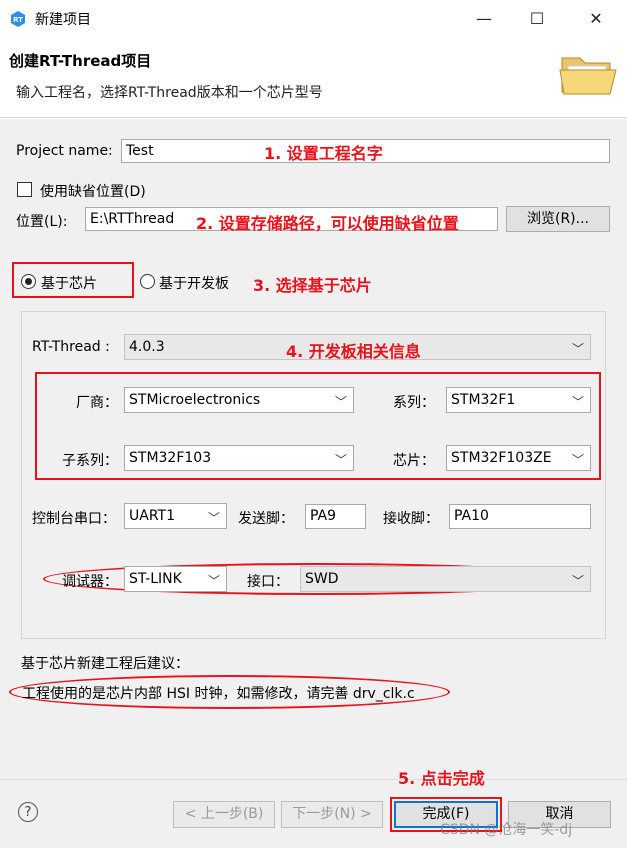 Image resolution: width=627 pixels, height=848 pixels. What do you see at coordinates (63, 20) in the screenshot?
I see `window-title: 新建项目` at bounding box center [63, 20].